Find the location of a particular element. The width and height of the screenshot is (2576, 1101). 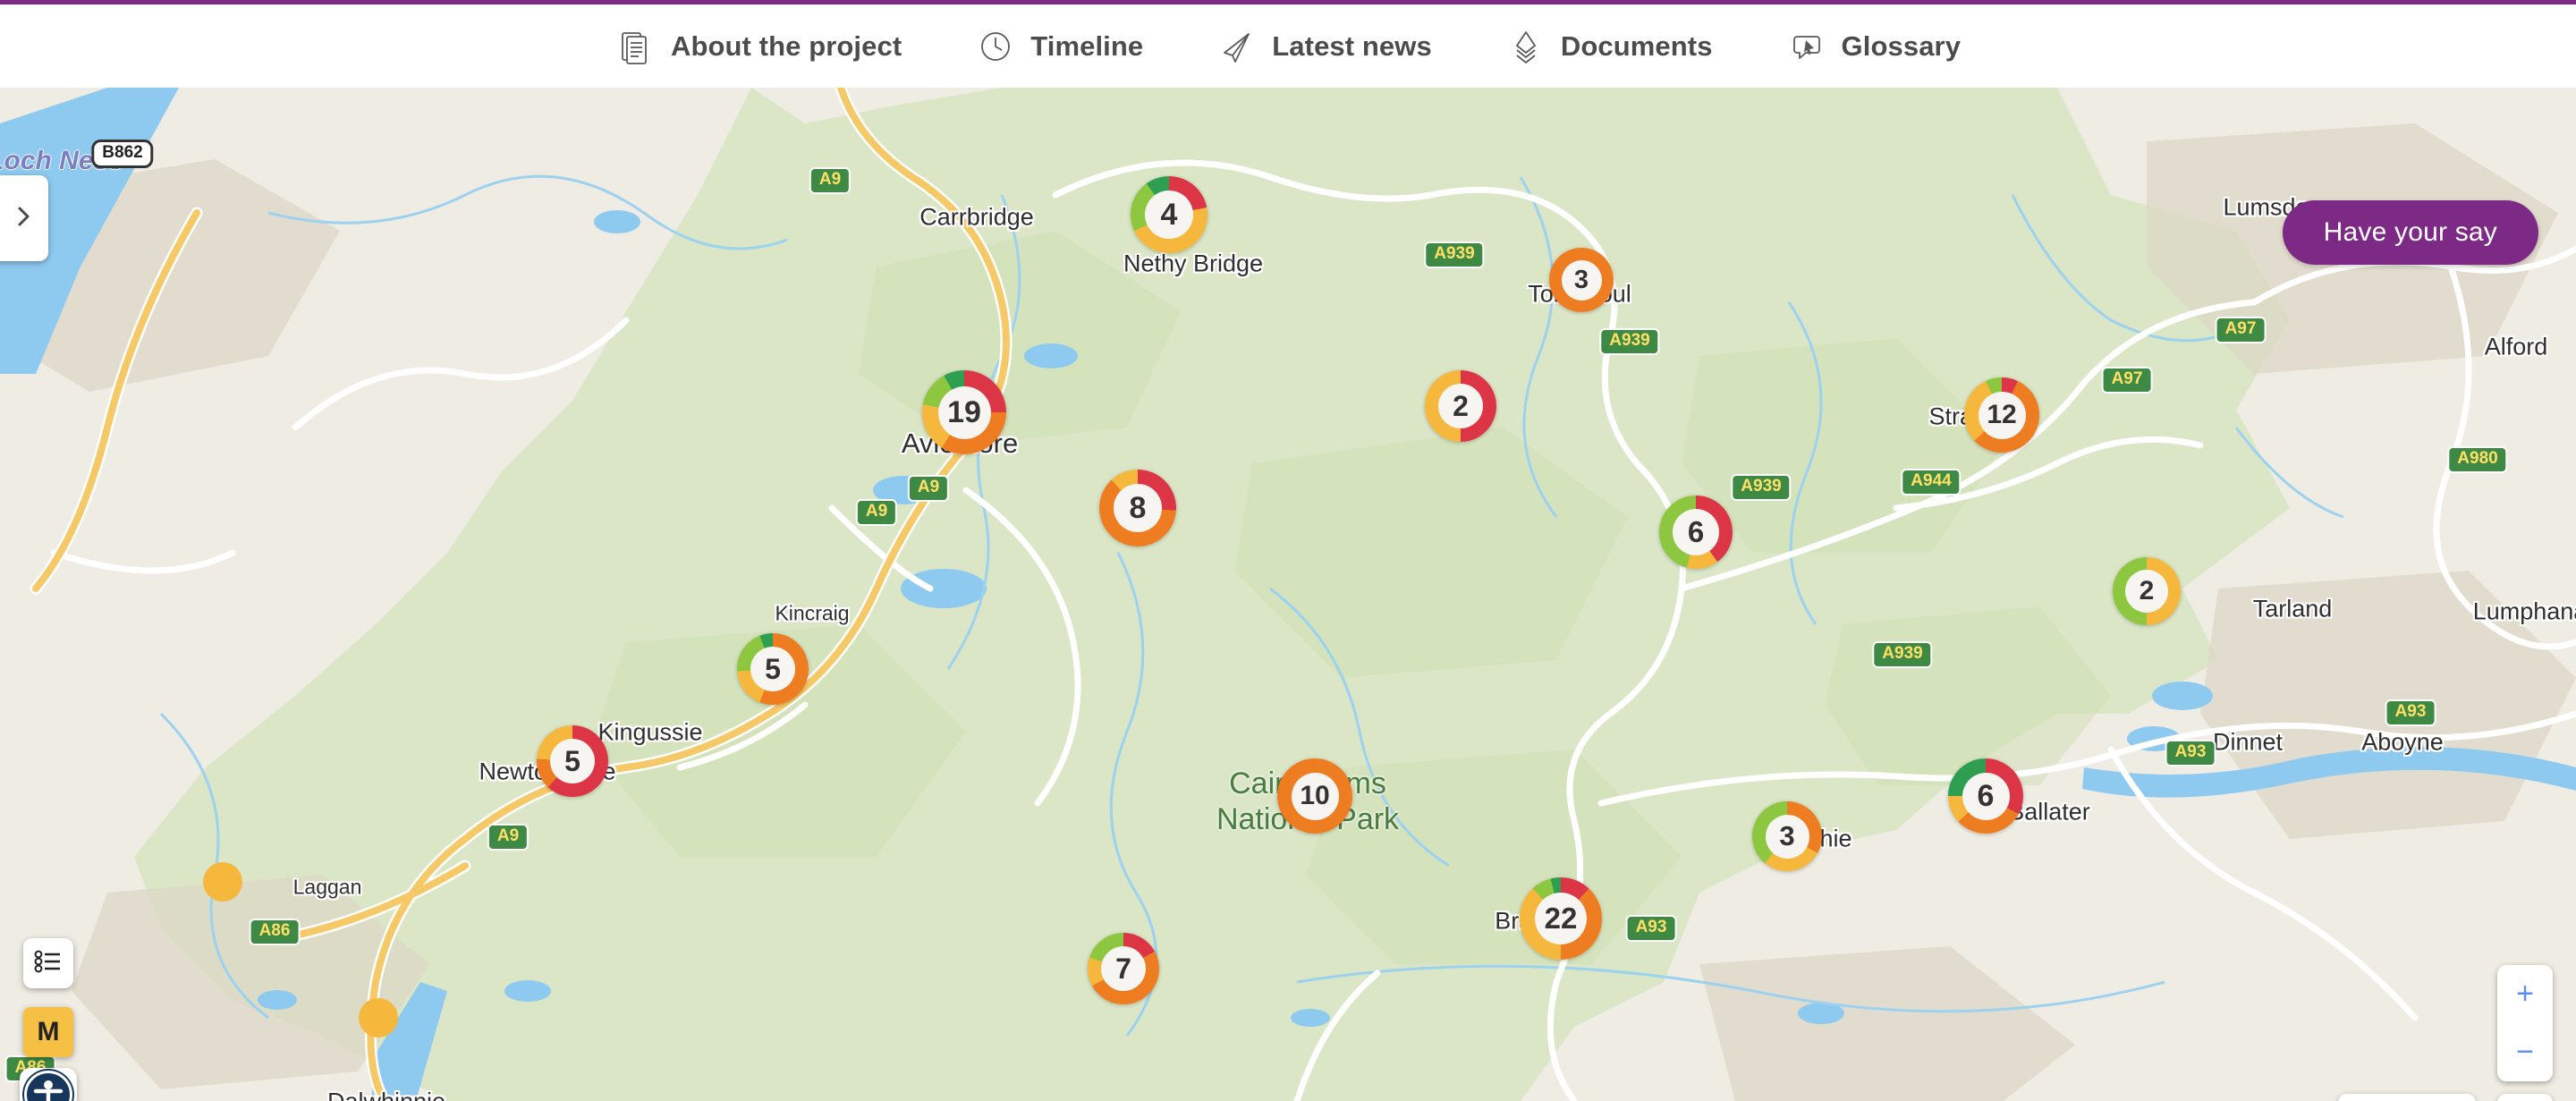

map-style-button: M is located at coordinates (48, 1032).